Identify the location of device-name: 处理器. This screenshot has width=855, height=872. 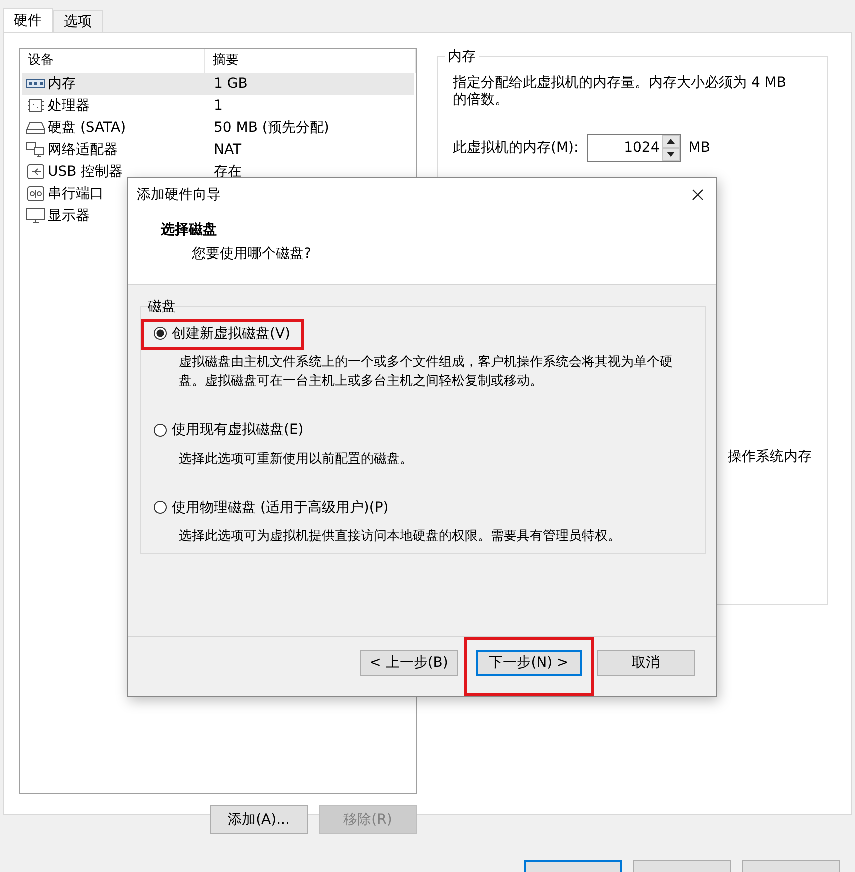
(69, 106).